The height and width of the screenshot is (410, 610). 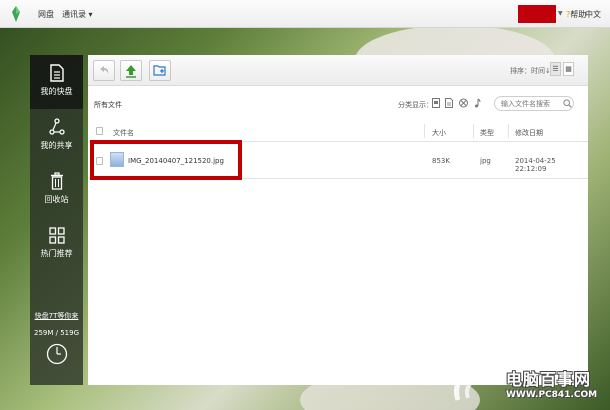 I want to click on list-icon: ☰, so click(x=555, y=69).